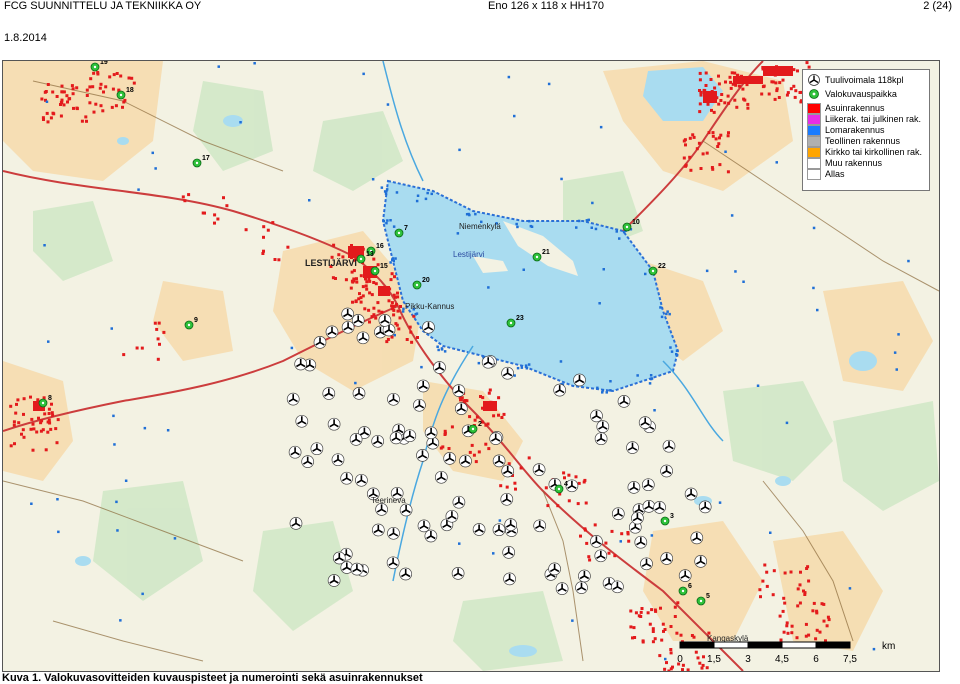  What do you see at coordinates (480, 226) in the screenshot?
I see `label-niemenkyla: Niemenkylä` at bounding box center [480, 226].